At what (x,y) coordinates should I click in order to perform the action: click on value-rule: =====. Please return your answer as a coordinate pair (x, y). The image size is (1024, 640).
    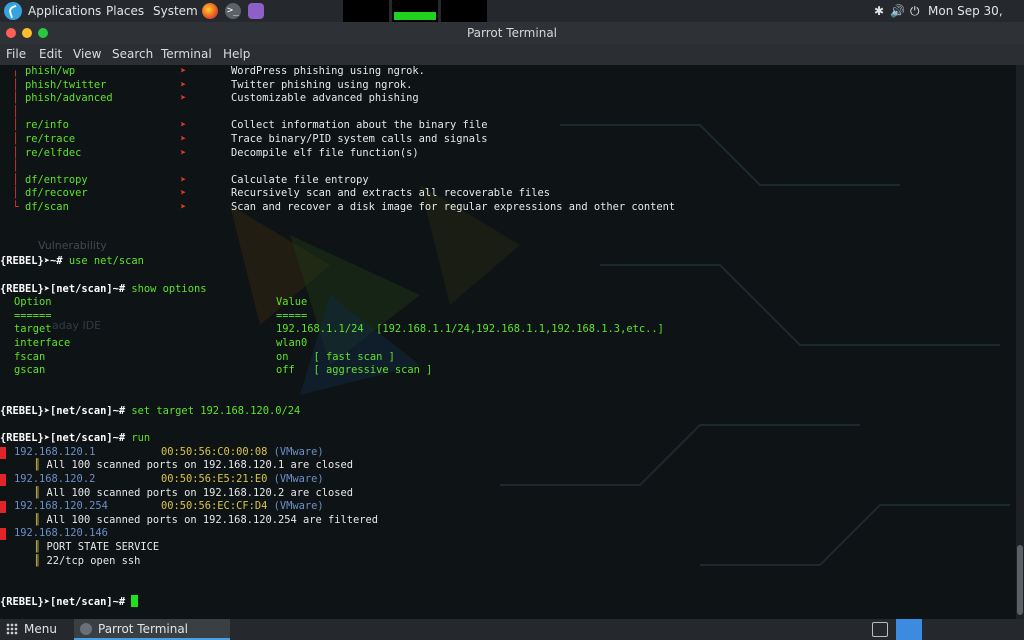
    Looking at the image, I should click on (292, 315).